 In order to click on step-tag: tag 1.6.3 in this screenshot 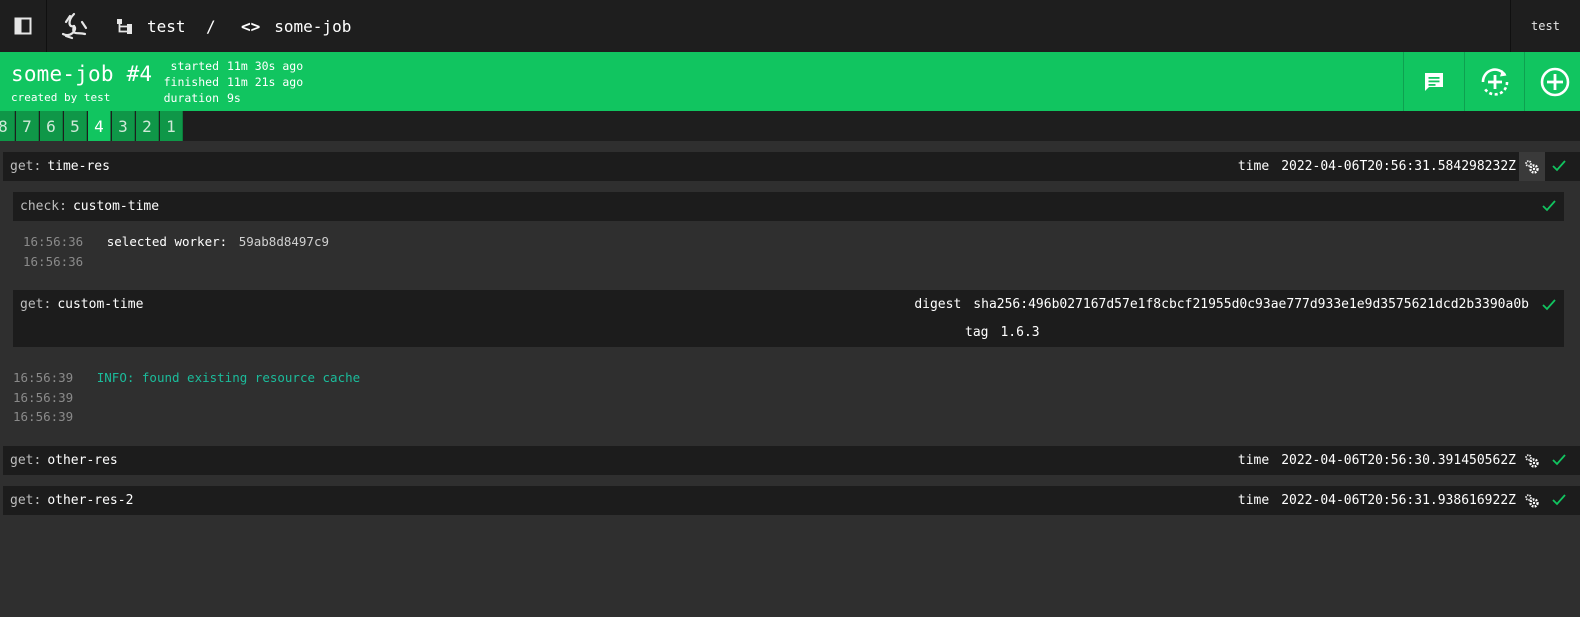, I will do `click(1002, 332)`.